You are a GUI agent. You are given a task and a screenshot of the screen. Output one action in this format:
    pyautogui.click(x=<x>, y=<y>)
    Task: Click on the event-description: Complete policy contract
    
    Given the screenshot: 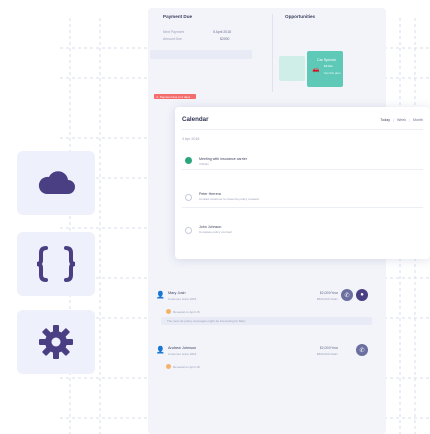 What is the action you would take?
    pyautogui.click(x=215, y=232)
    